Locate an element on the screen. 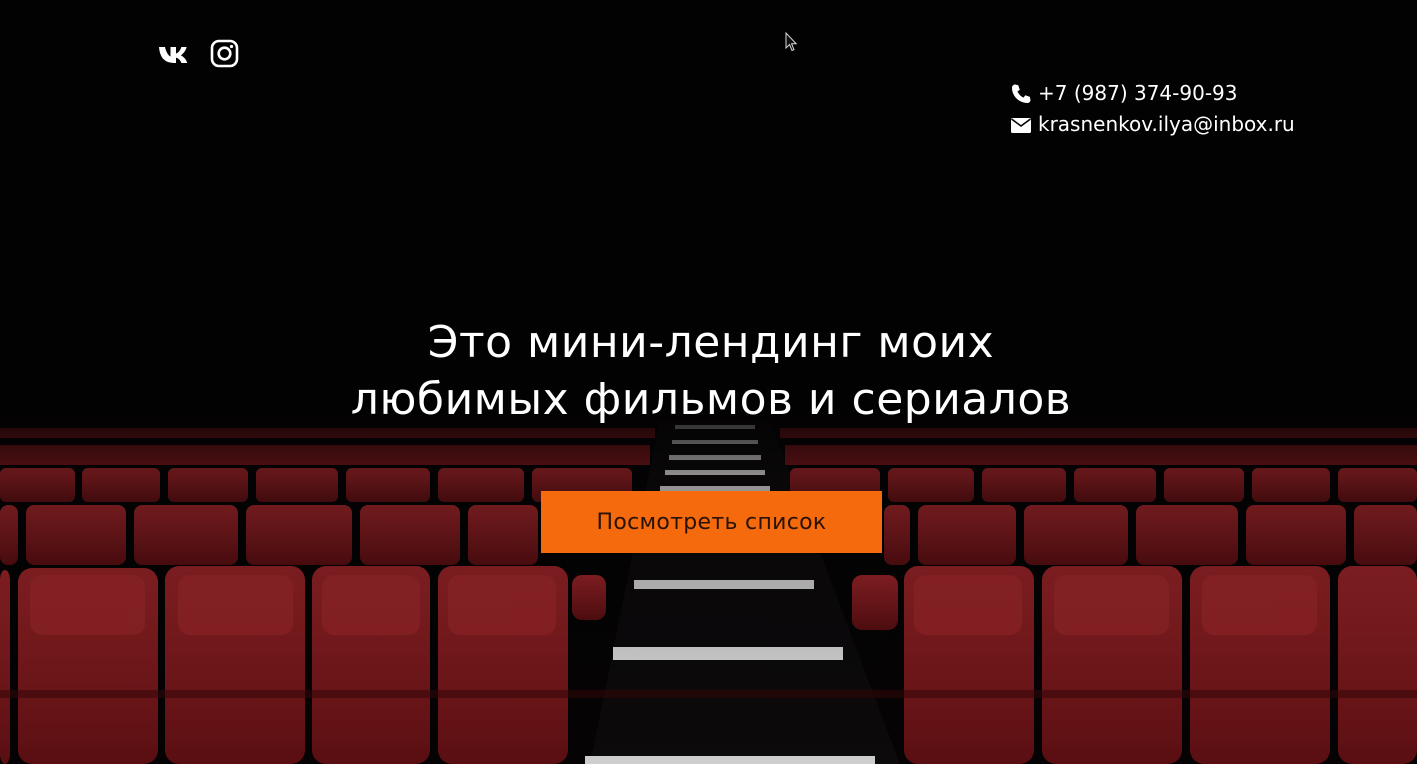  social-links is located at coordinates (199, 54).